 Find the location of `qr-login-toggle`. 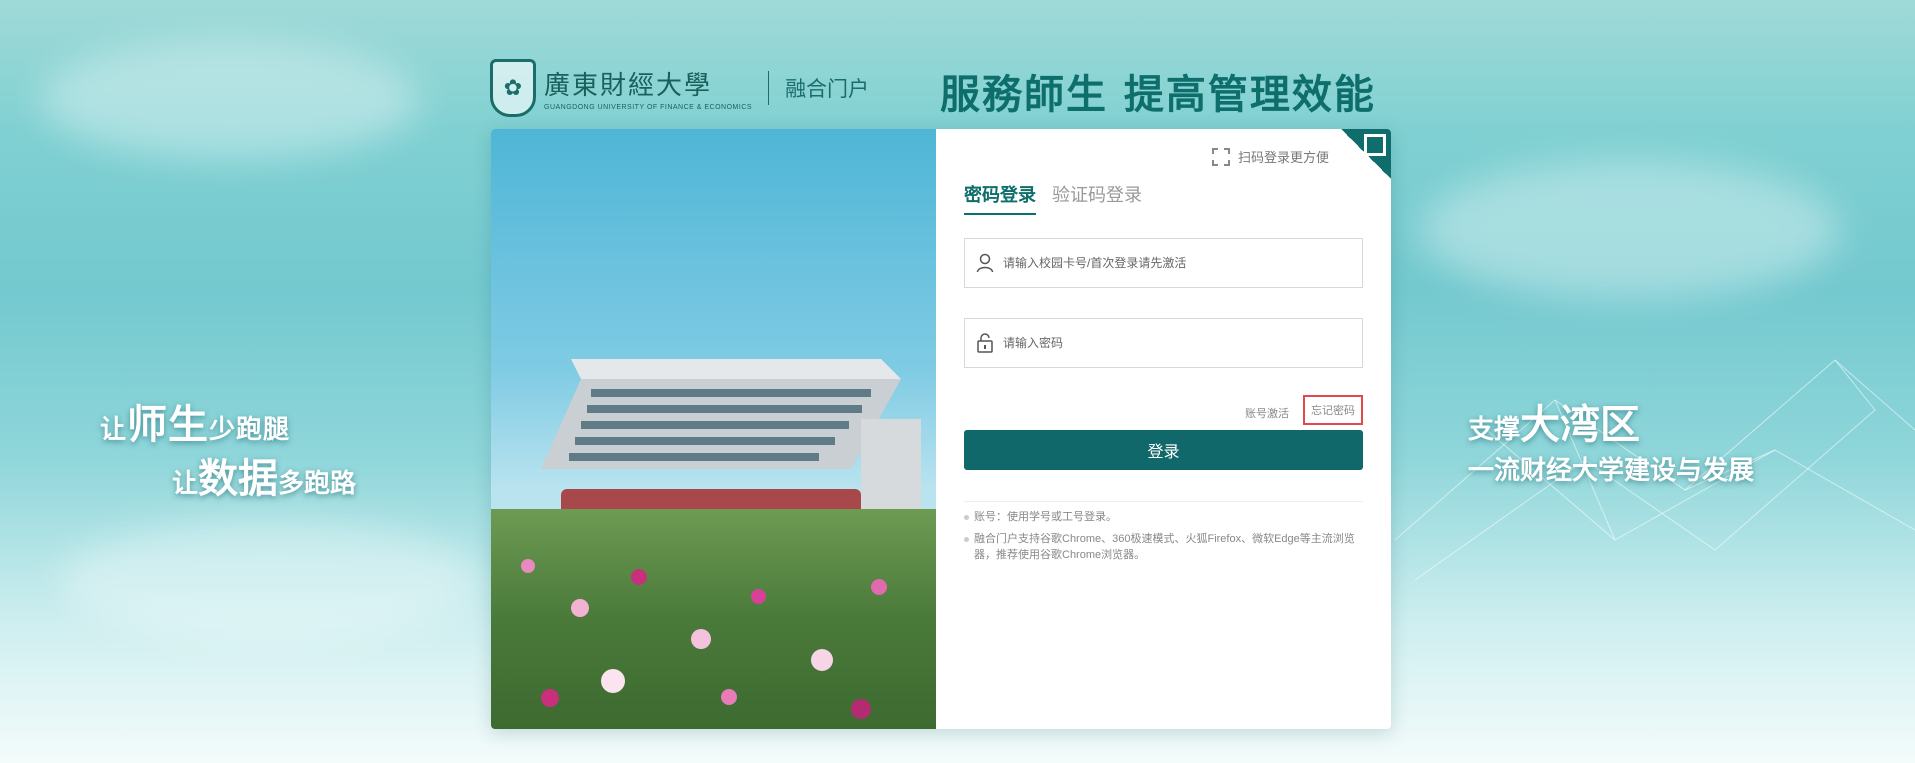

qr-login-toggle is located at coordinates (1366, 154).